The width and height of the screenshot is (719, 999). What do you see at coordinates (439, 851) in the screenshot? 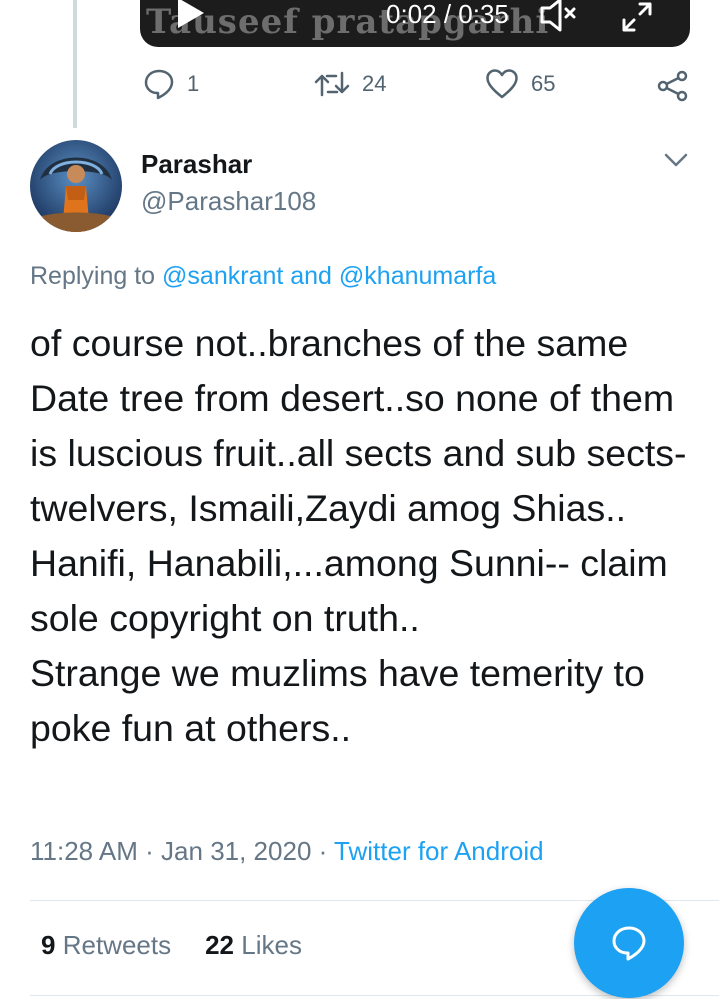
I see `tweet-source-link: Twitter for Android` at bounding box center [439, 851].